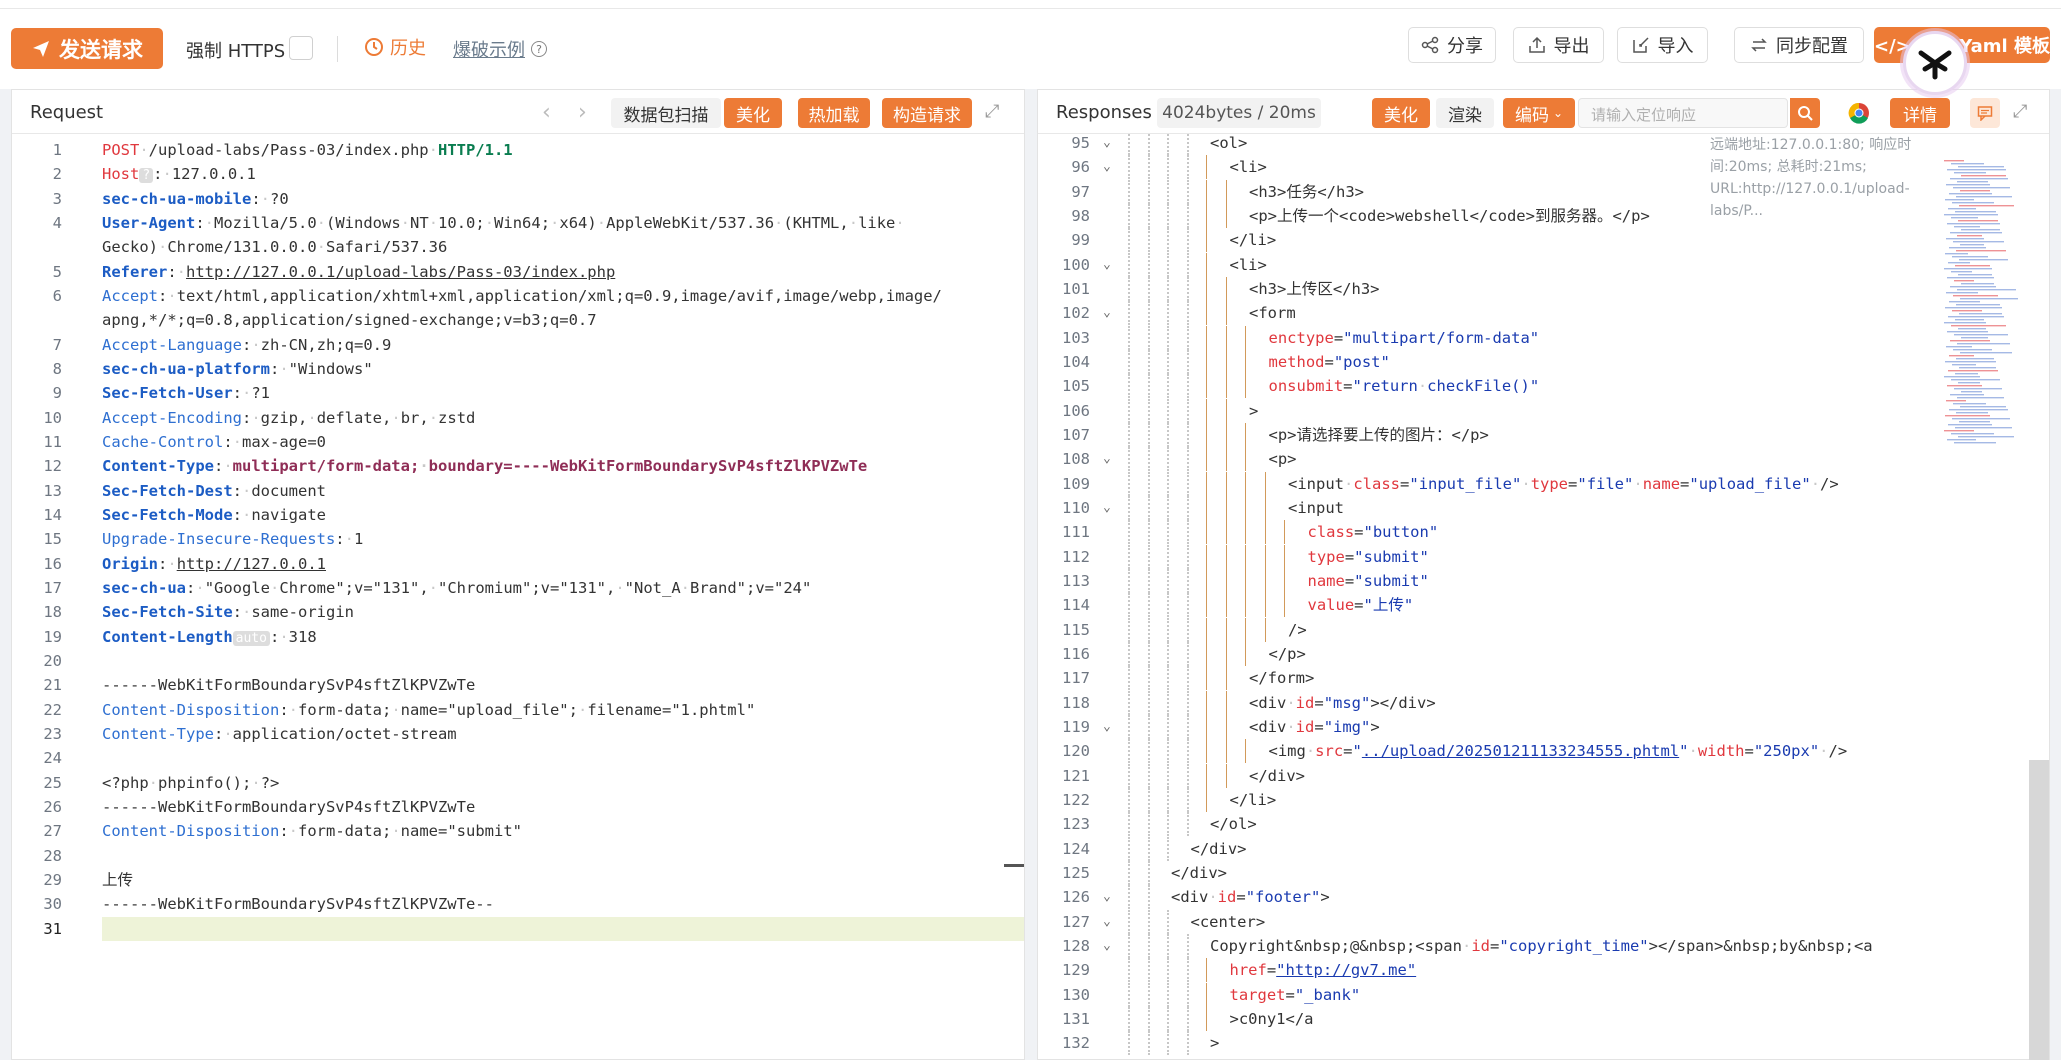 The image size is (2061, 1060). Describe the element at coordinates (753, 113) in the screenshot. I see `request-beautify-button: 美化` at that location.